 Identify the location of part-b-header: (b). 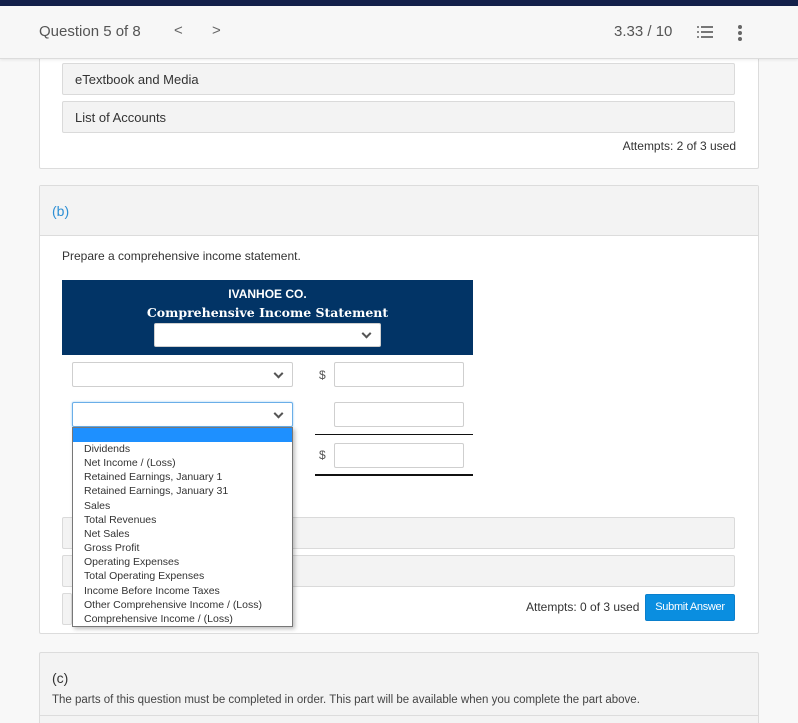
(399, 211).